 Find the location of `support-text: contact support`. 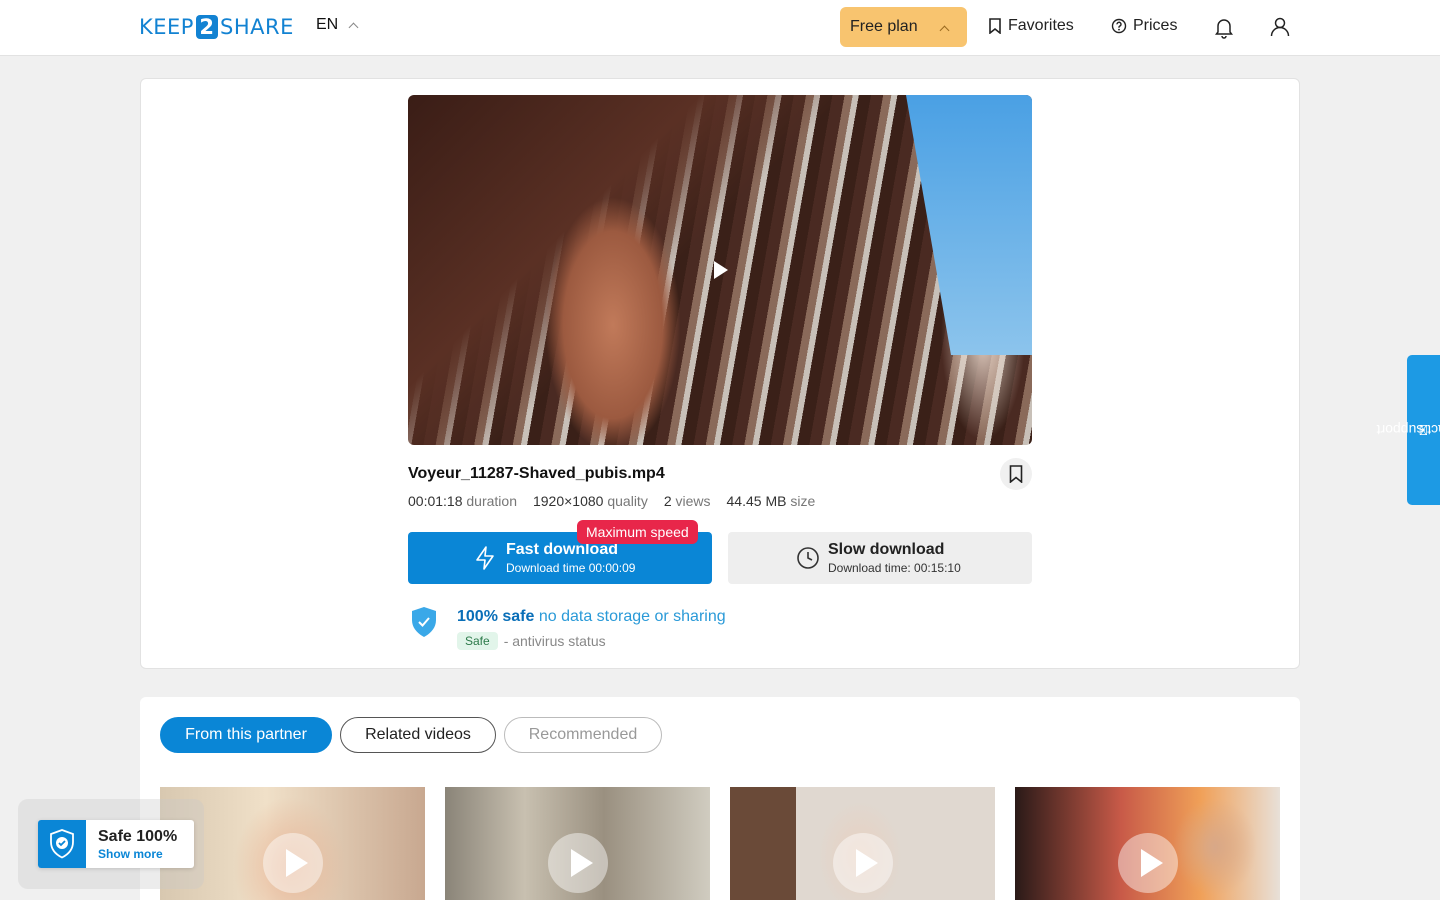

support-text: contact support is located at coordinates (1407, 430).